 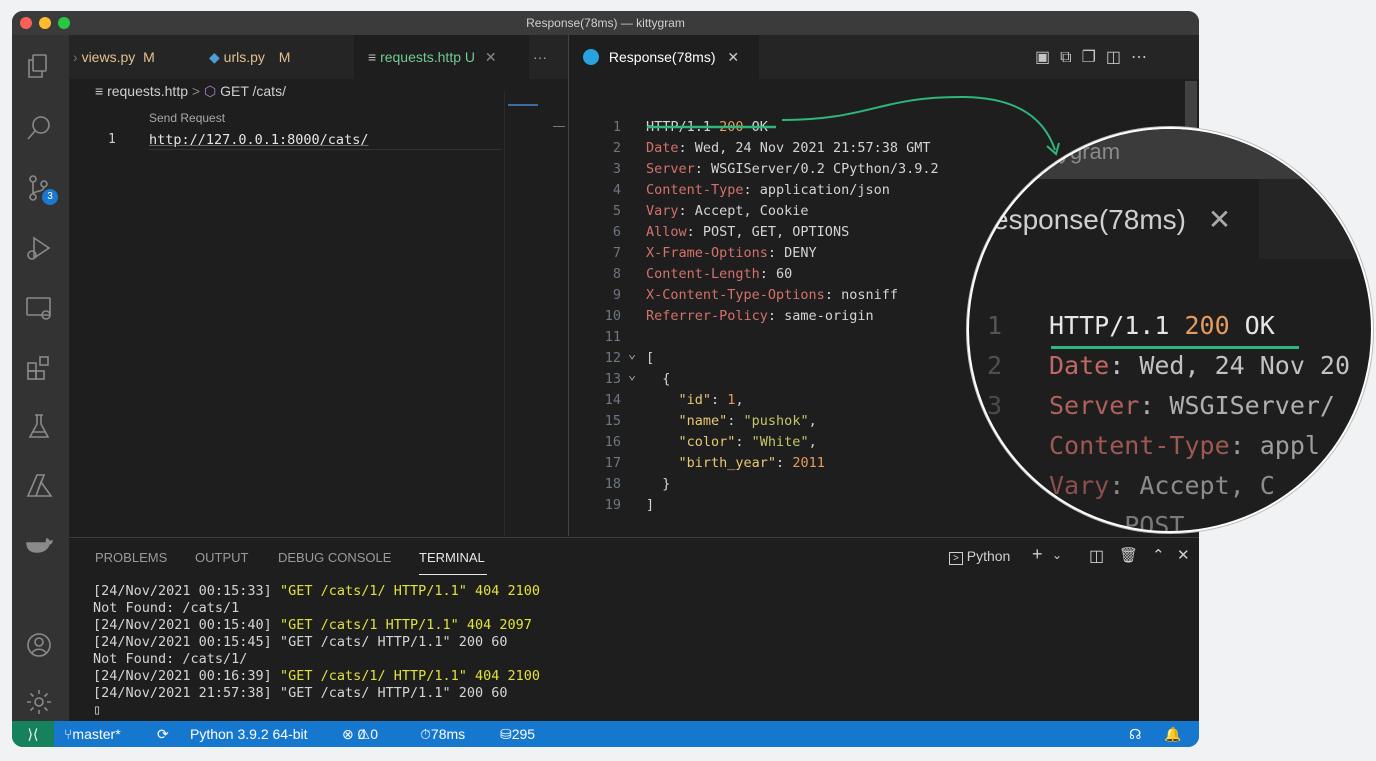 I want to click on shell-name: Python, so click(x=988, y=556).